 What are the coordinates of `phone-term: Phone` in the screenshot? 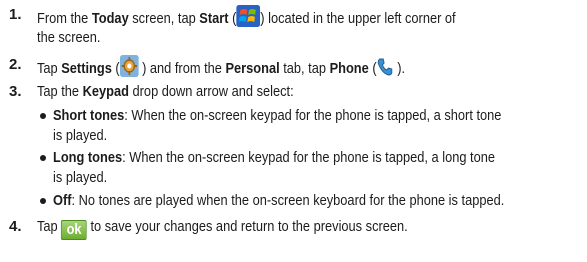 It's located at (349, 68).